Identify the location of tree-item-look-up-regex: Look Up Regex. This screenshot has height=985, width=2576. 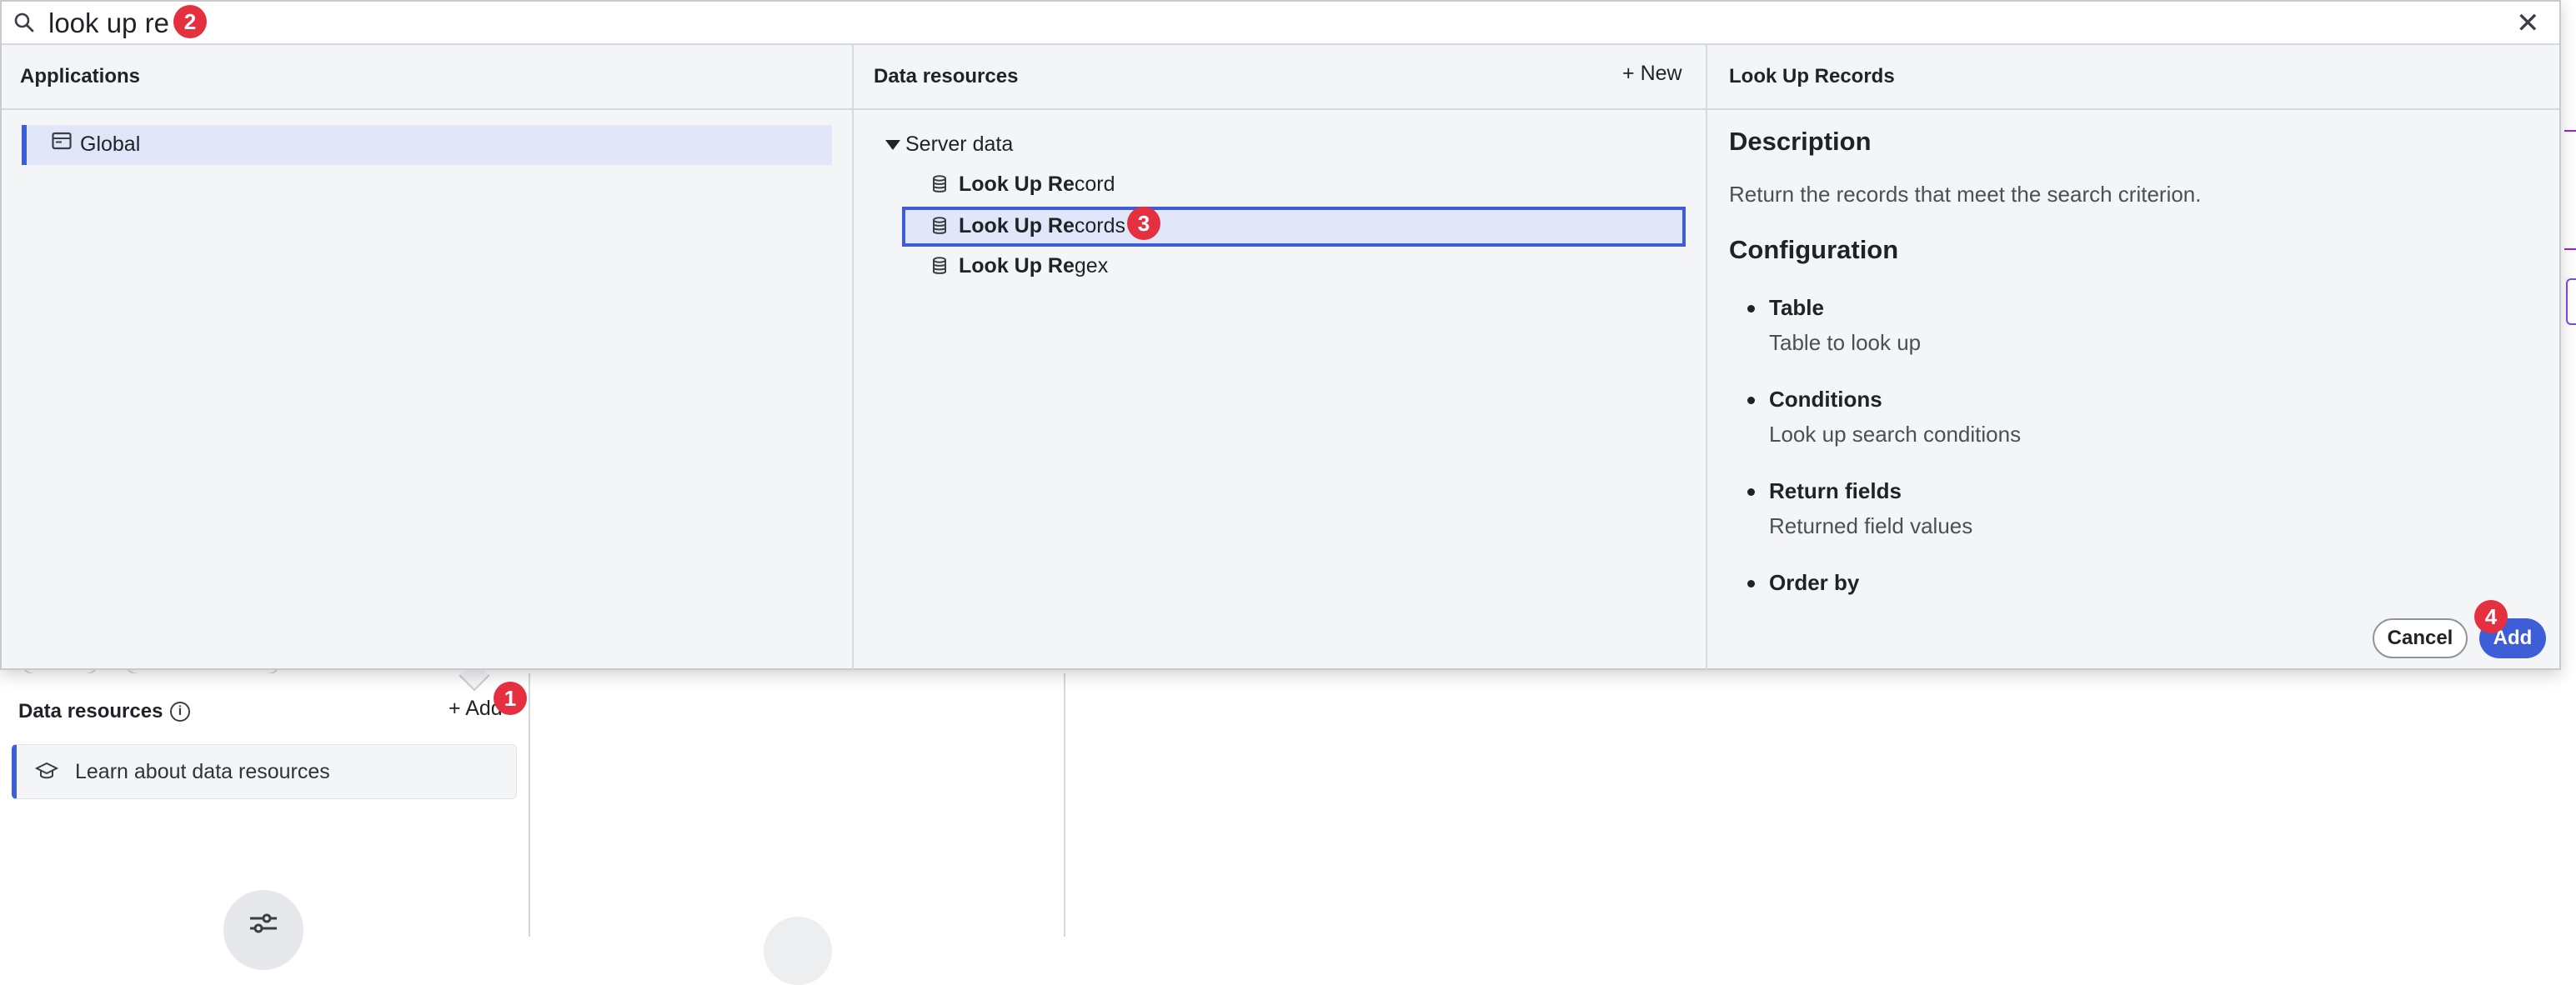
(1294, 267).